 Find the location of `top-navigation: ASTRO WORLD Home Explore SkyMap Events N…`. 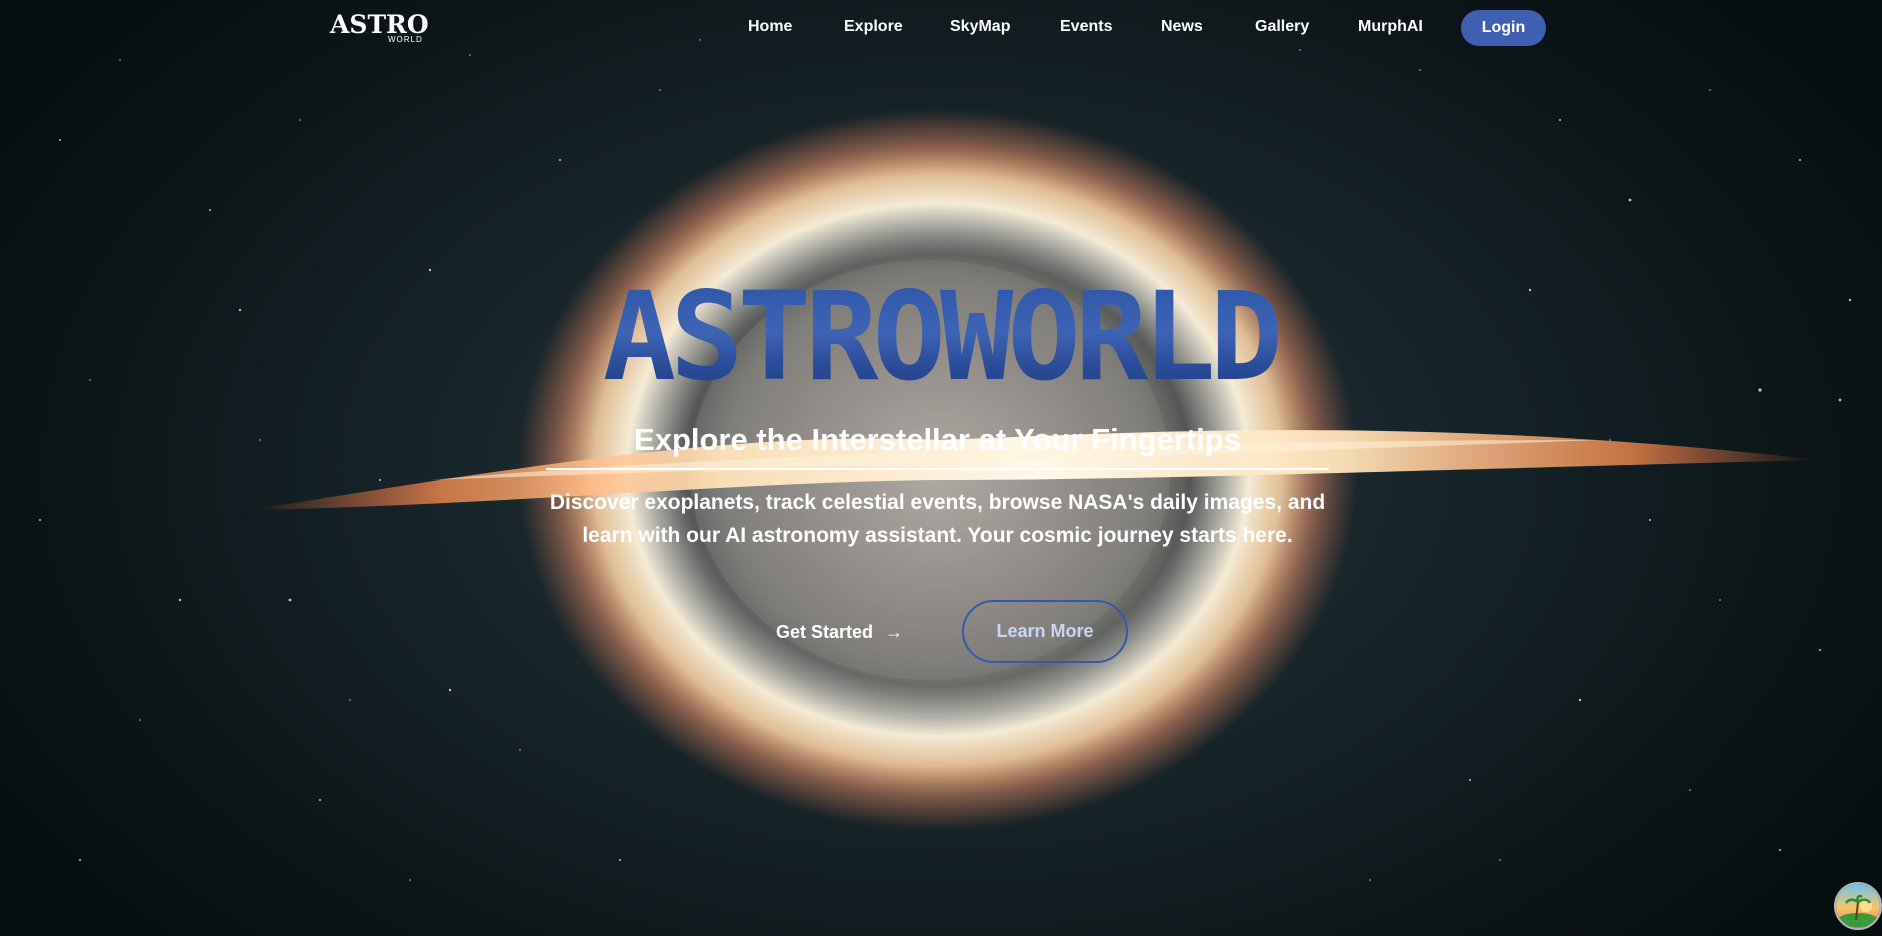

top-navigation: ASTRO WORLD Home Explore SkyMap Events N… is located at coordinates (941, 28).